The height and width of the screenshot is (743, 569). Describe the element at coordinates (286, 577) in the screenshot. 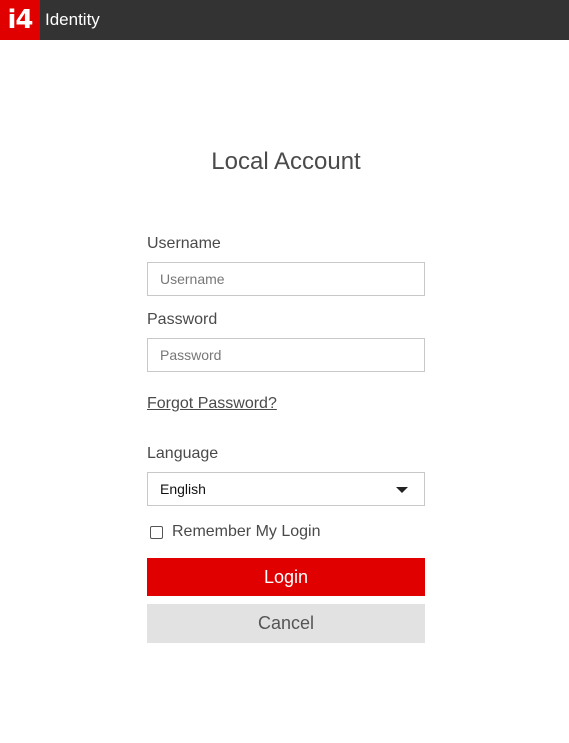

I see `login-button: Login` at that location.